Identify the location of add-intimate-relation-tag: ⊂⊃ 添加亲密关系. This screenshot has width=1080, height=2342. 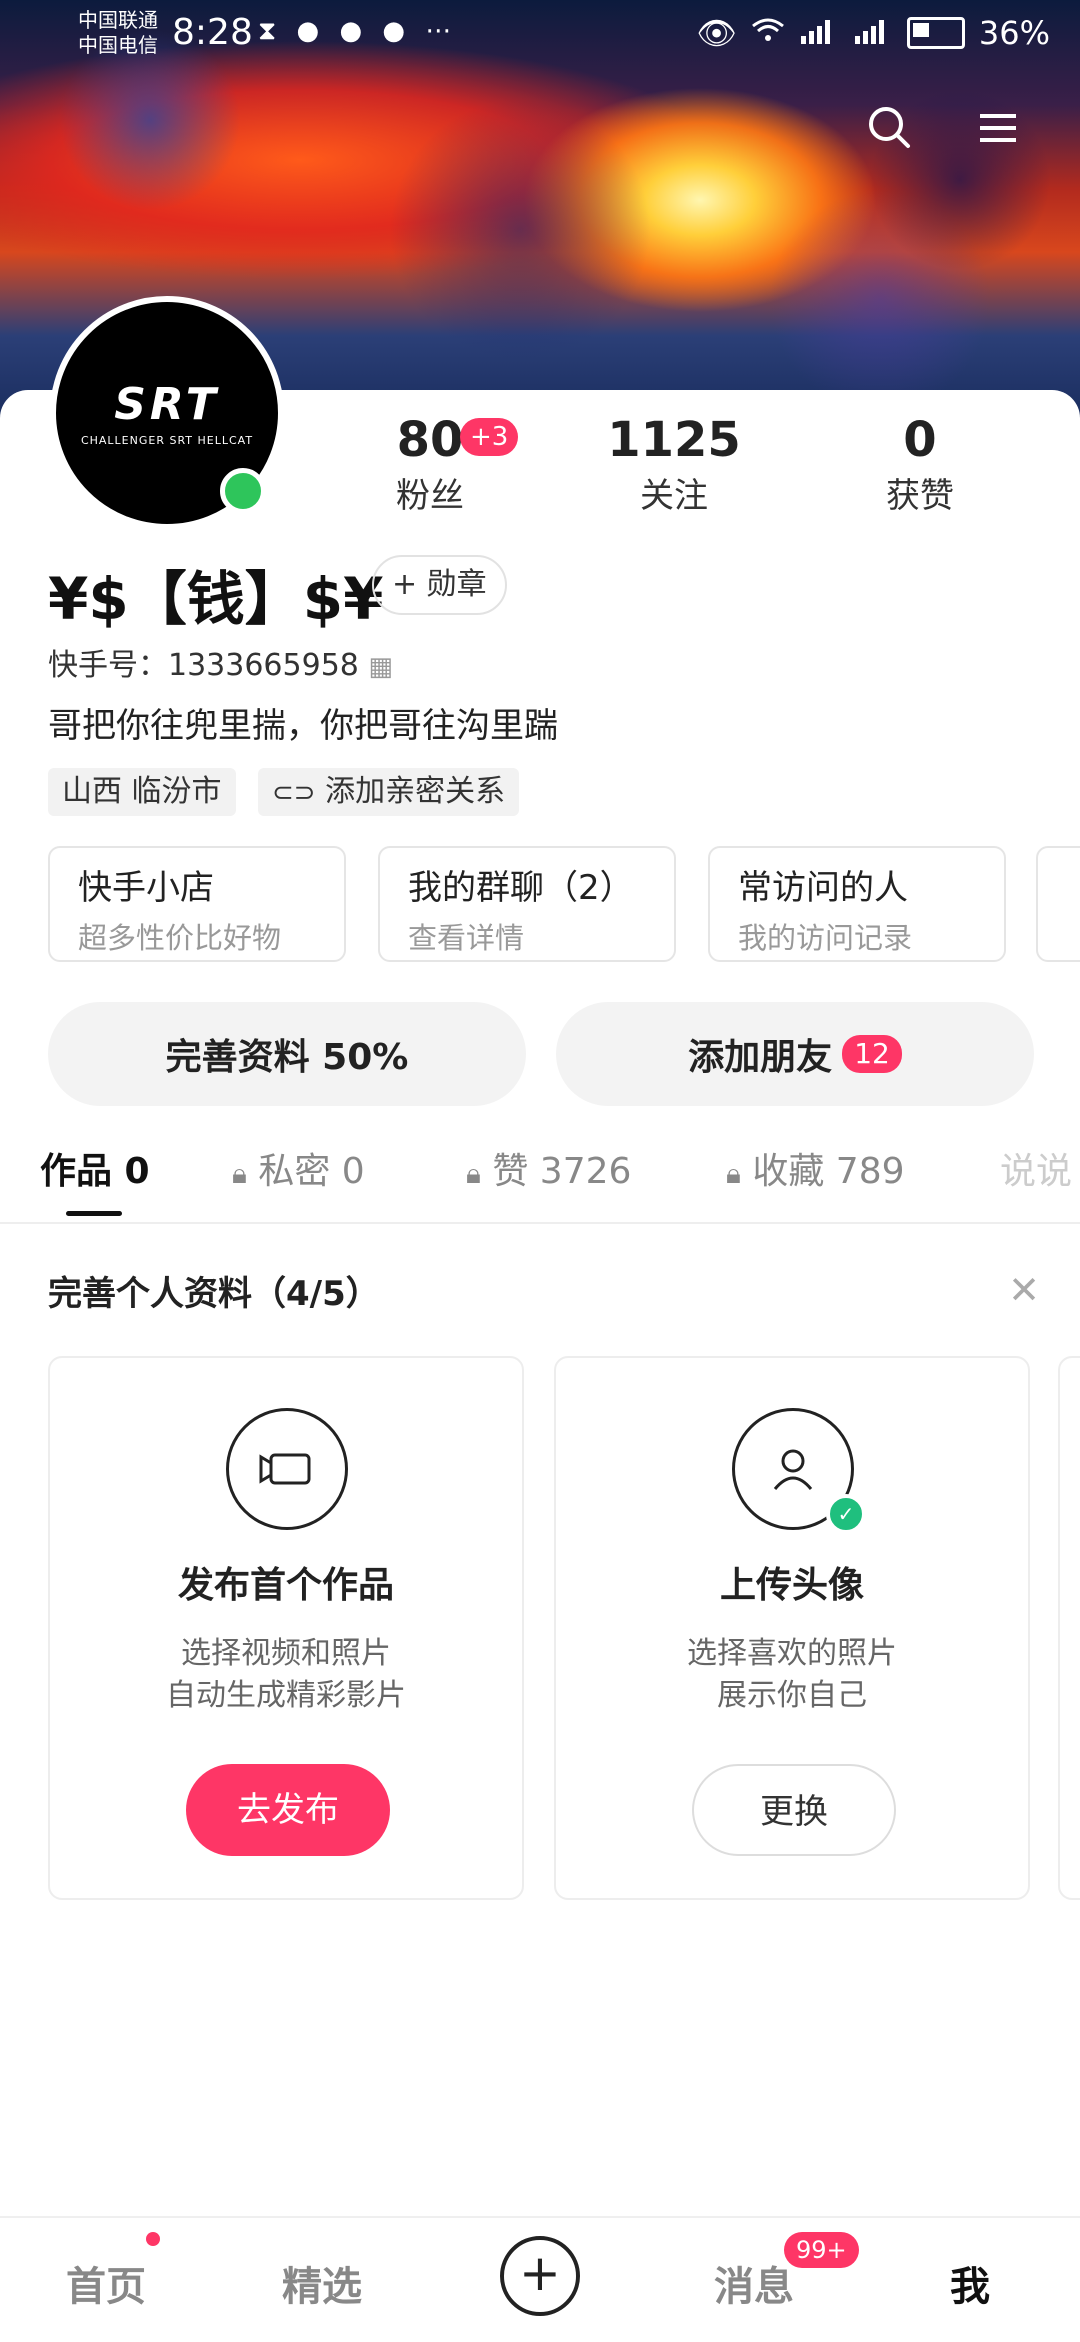
(389, 792).